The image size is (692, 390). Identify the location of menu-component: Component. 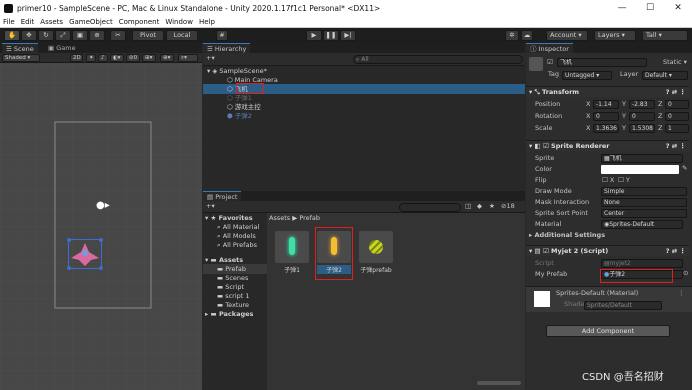
(139, 22).